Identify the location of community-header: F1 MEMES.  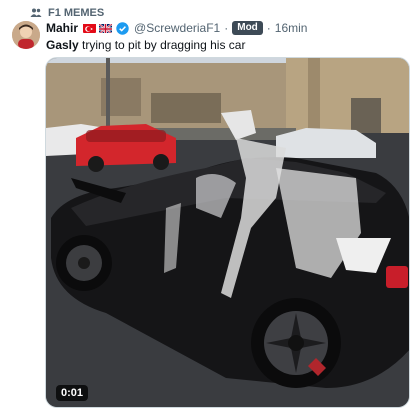
(67, 13).